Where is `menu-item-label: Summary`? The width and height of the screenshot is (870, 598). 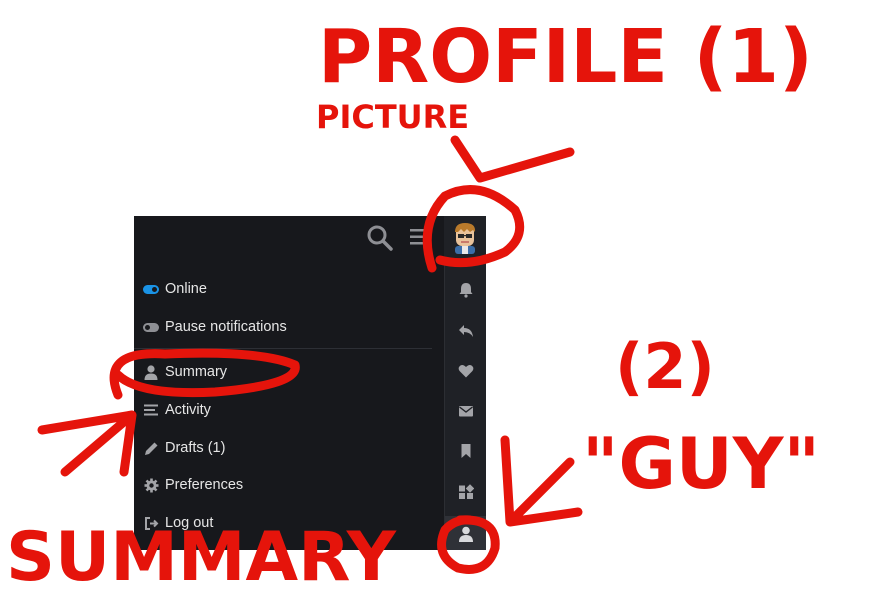 menu-item-label: Summary is located at coordinates (196, 372).